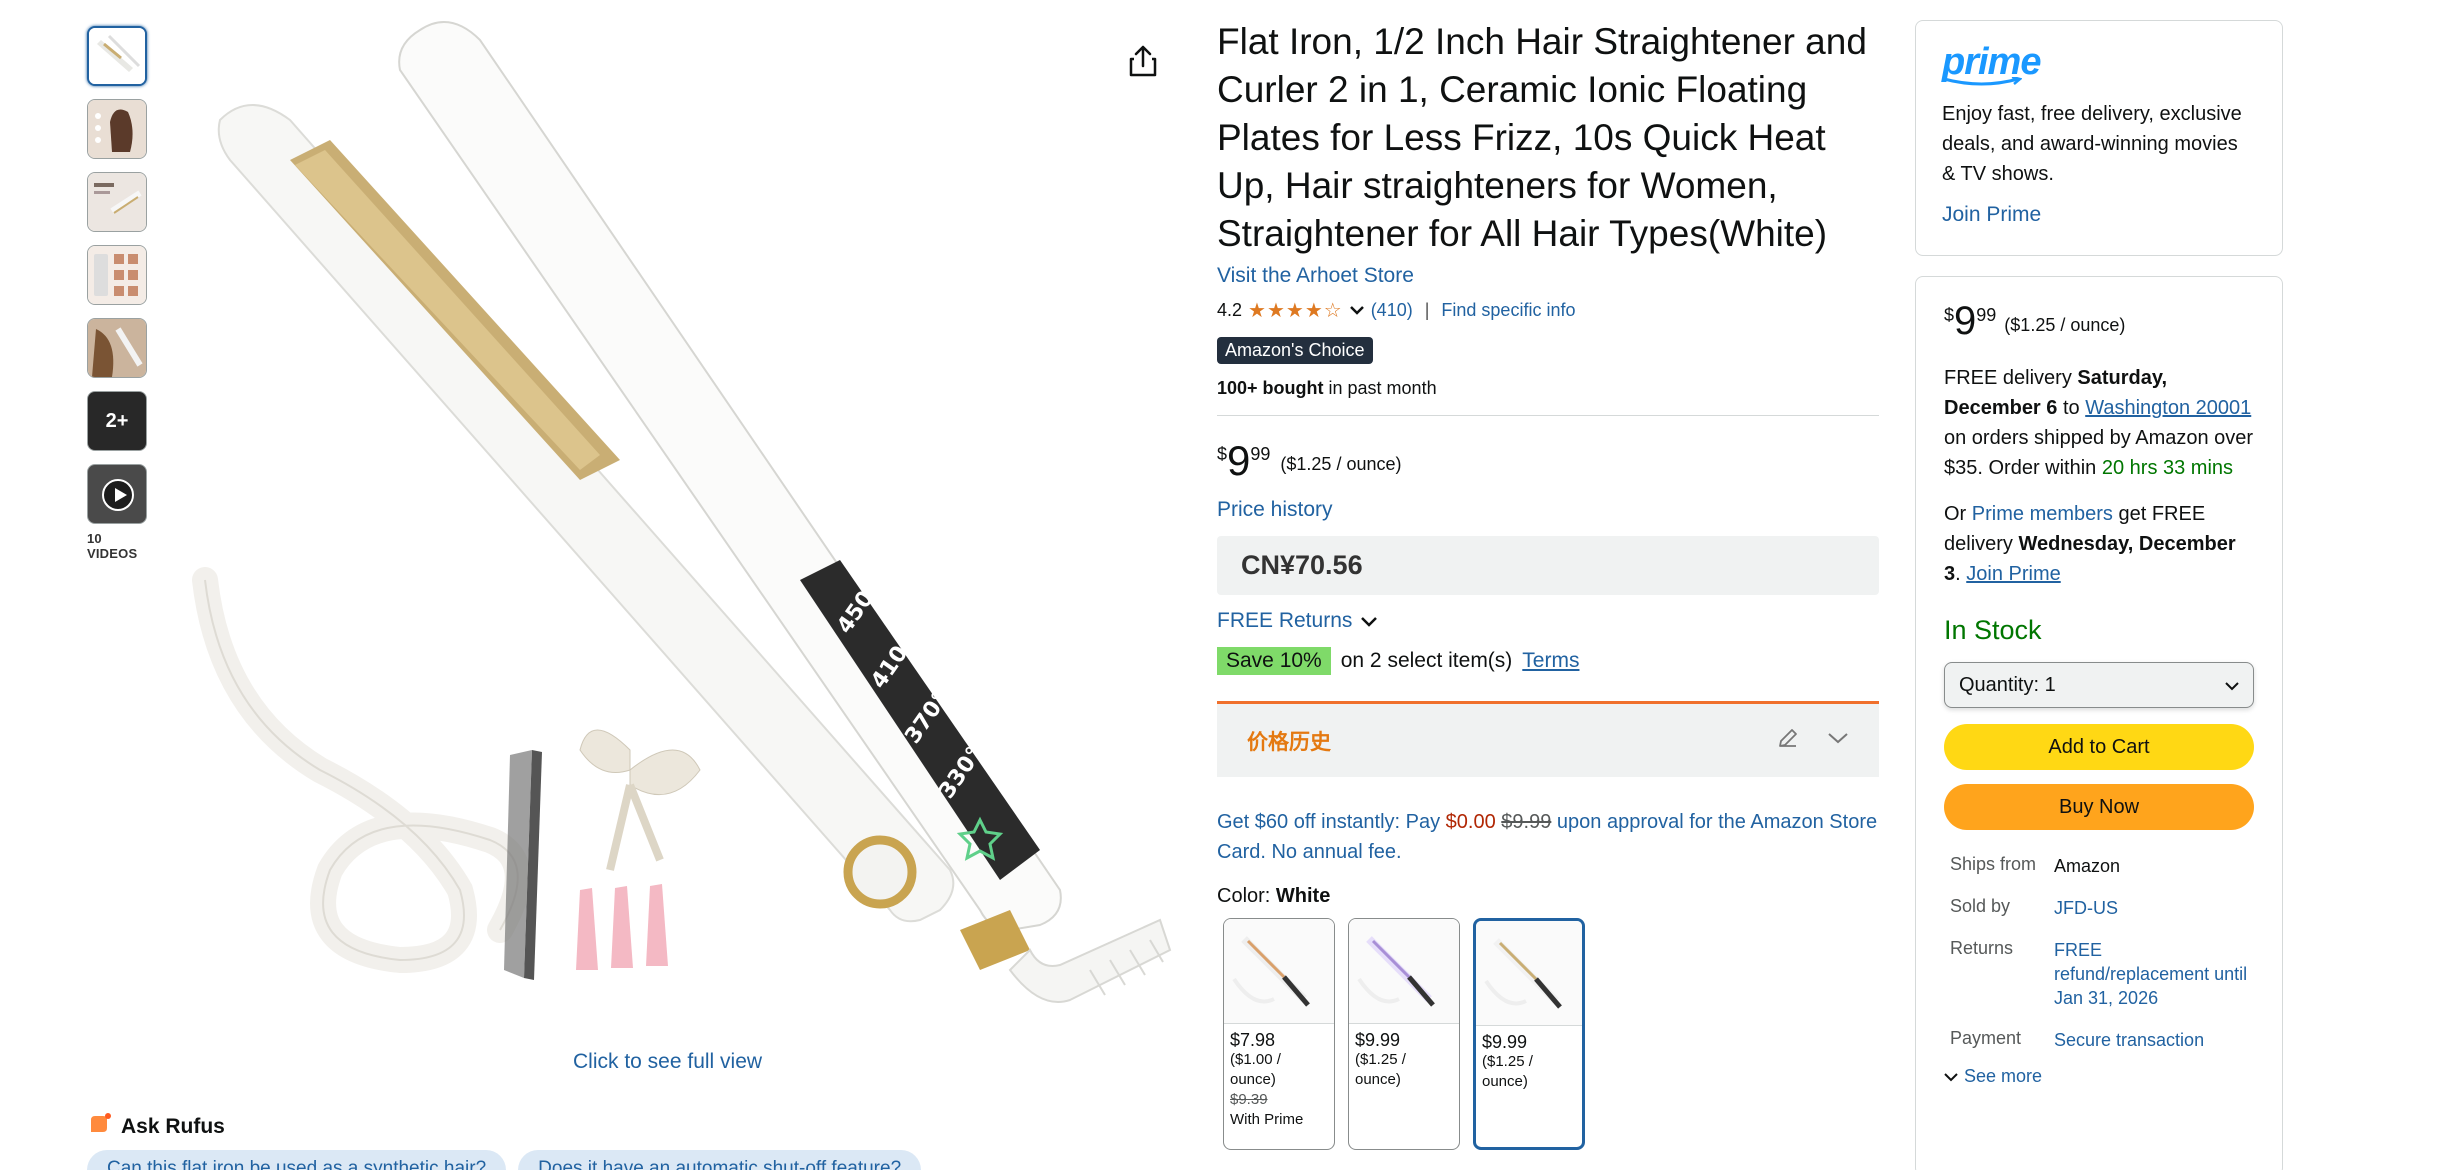 The width and height of the screenshot is (2443, 1170). I want to click on quantity-value: 1, so click(2050, 684).